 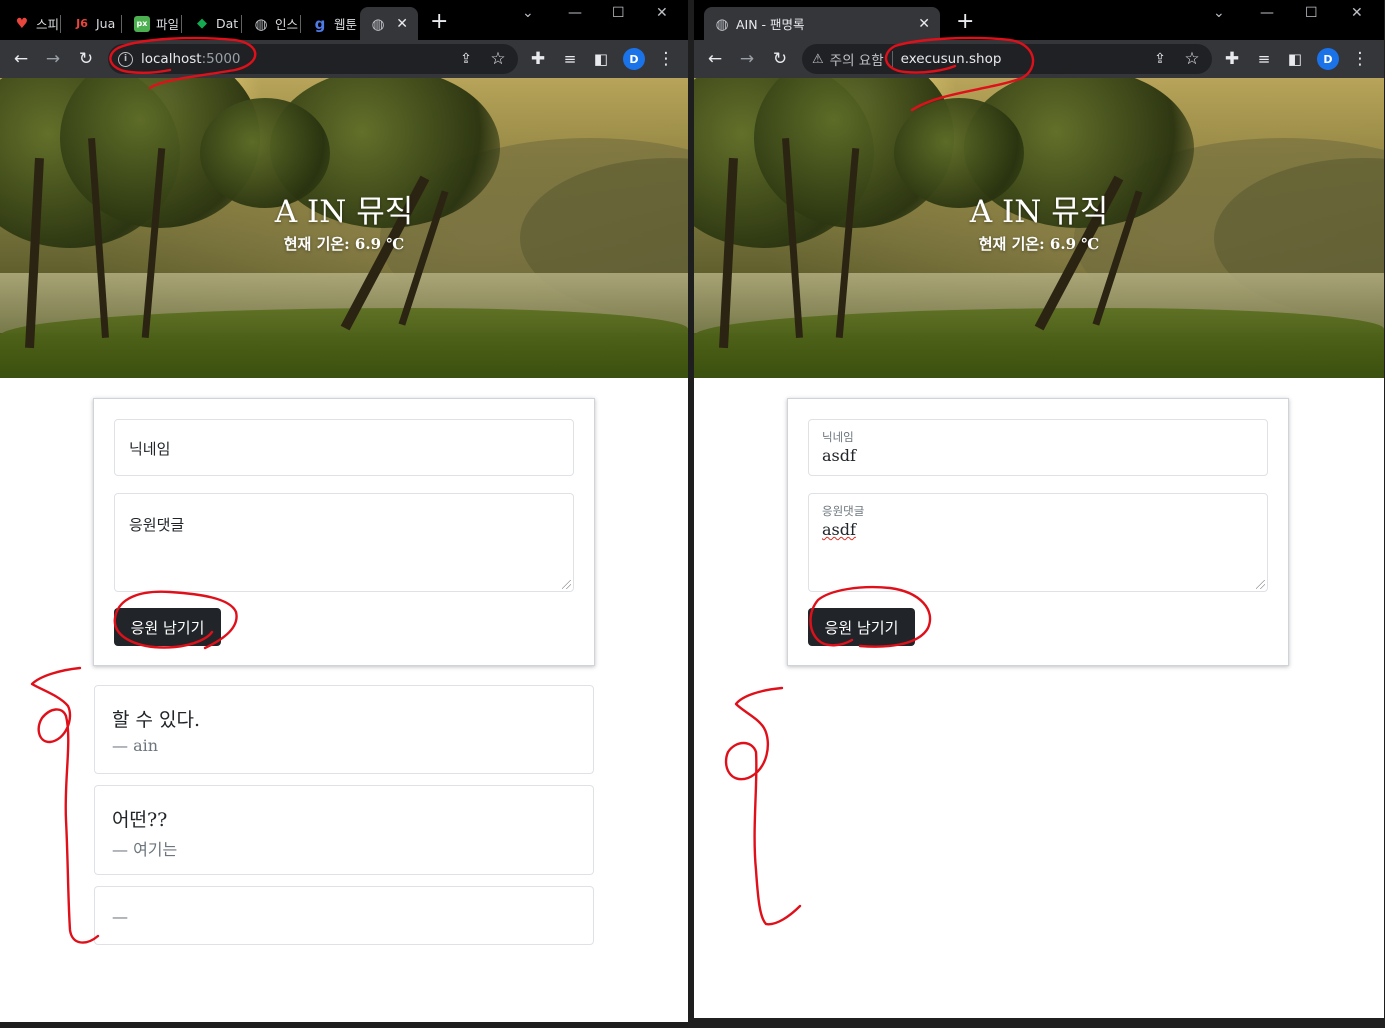 I want to click on tab-strip: ◍ AIN - 팬명록 ✕ + ⌄ — ☐ ✕, so click(x=1039, y=20).